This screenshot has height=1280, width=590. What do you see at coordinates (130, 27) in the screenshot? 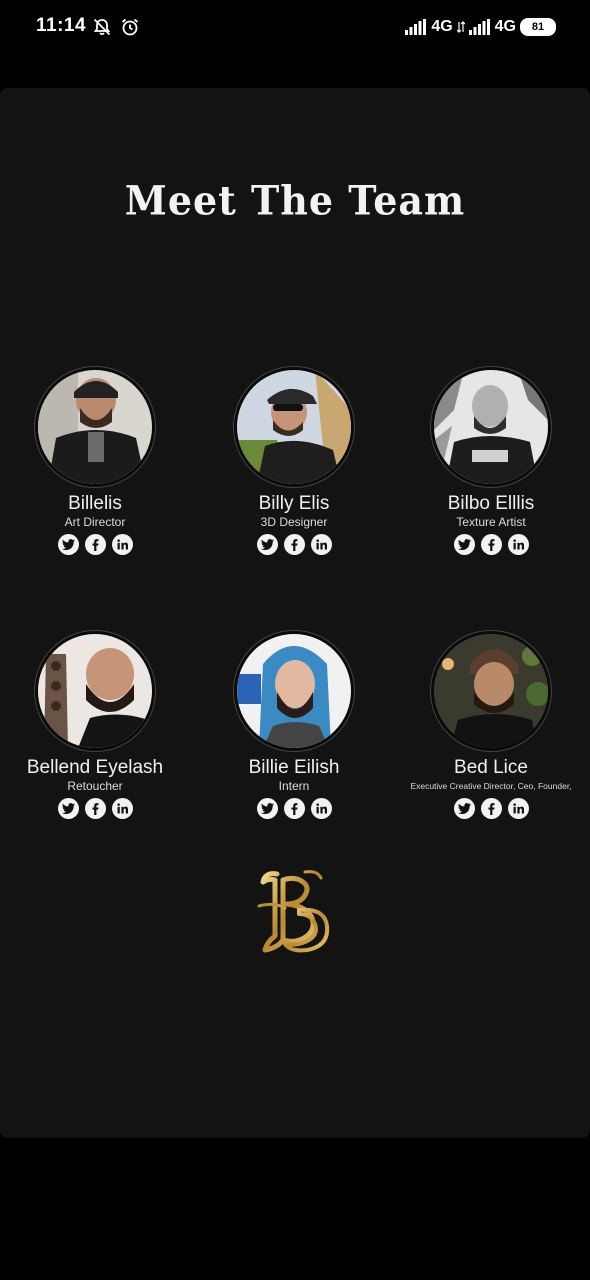
I see `alarm-icon` at bounding box center [130, 27].